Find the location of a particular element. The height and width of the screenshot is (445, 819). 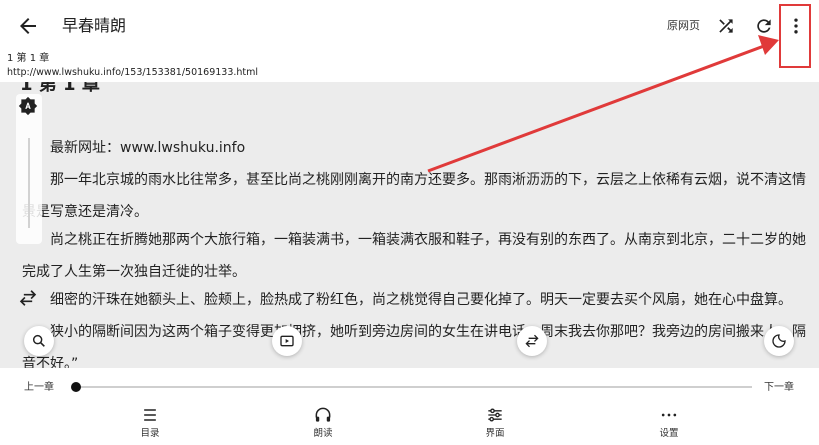

replace-rule-button is located at coordinates (532, 341).